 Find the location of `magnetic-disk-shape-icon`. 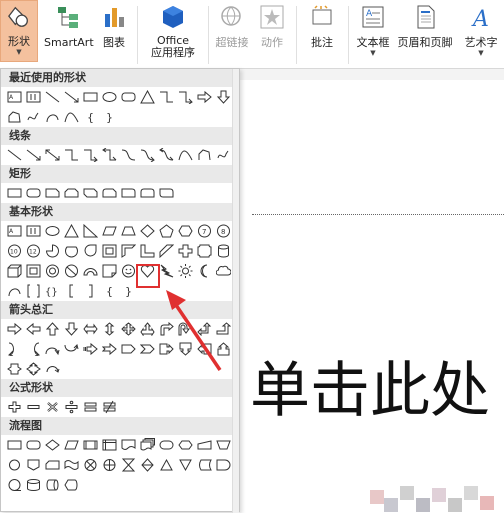

magnetic-disk-shape-icon is located at coordinates (33, 485).